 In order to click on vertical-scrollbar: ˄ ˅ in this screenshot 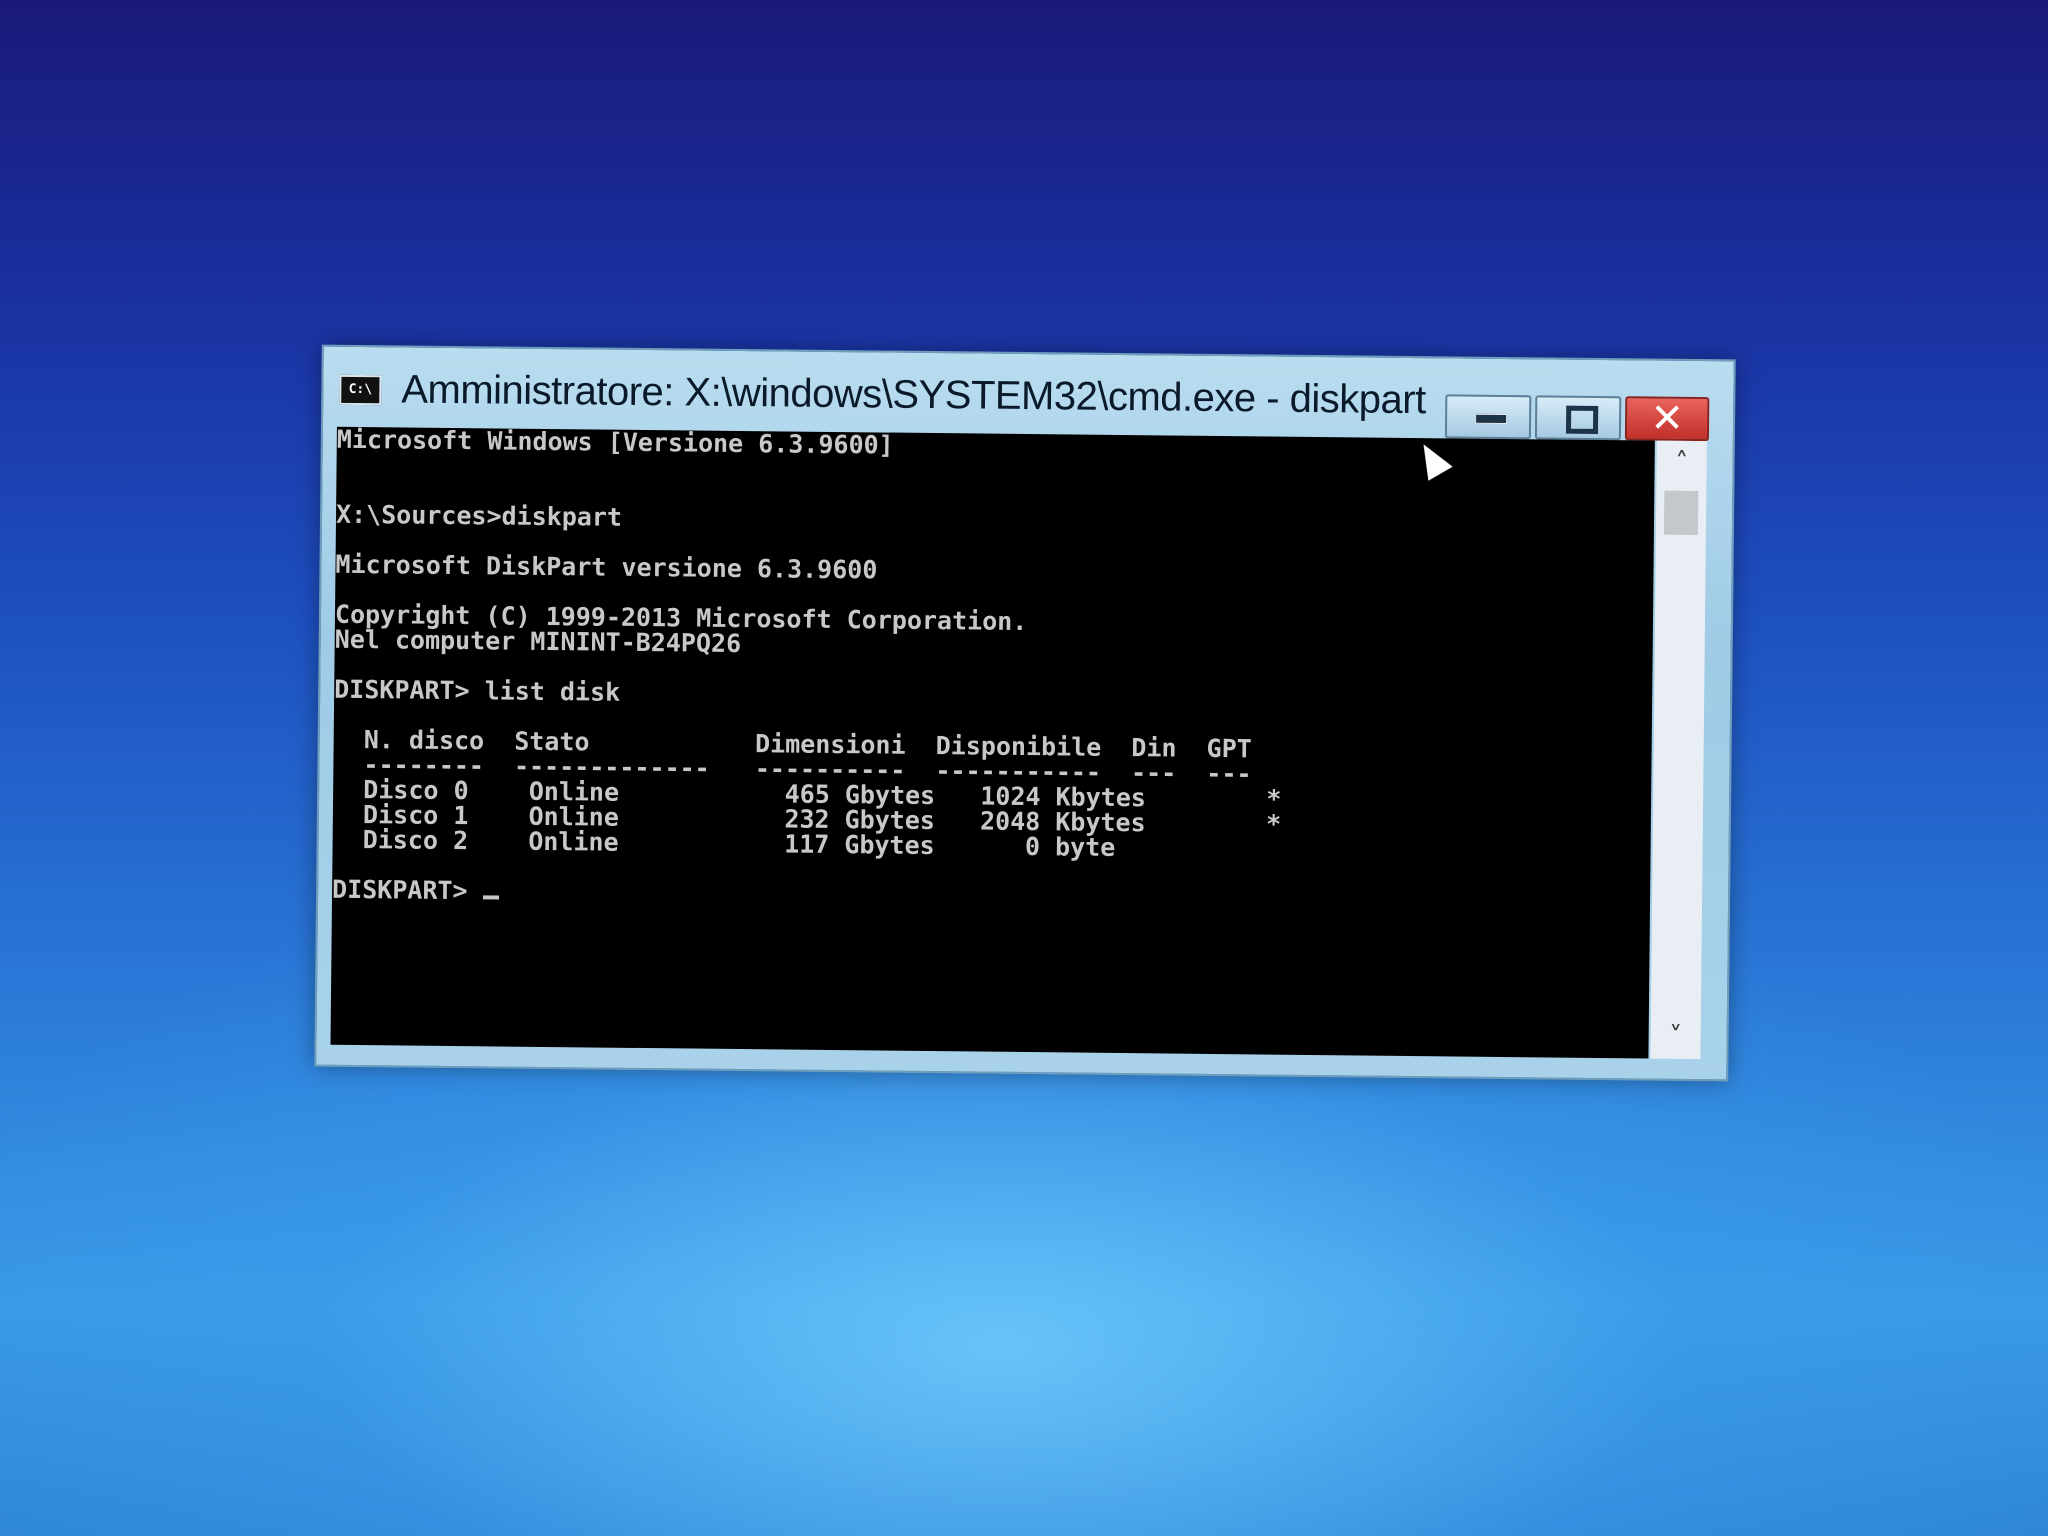, I will do `click(1678, 750)`.